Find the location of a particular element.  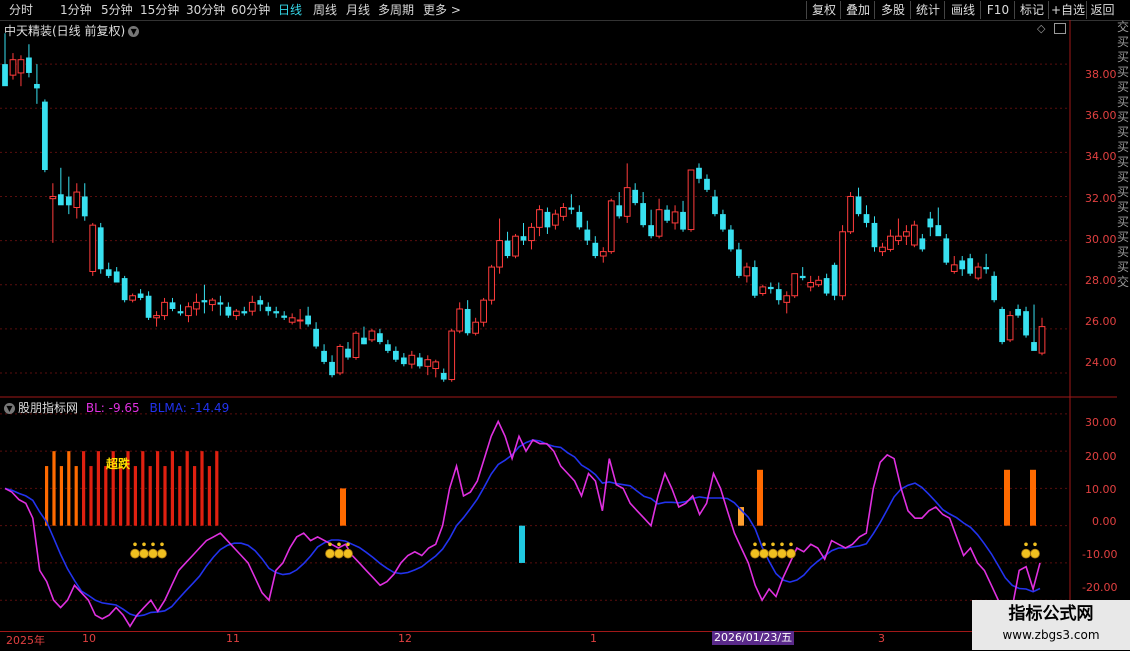

add-watchlist-button: +自选 is located at coordinates (1067, 10).